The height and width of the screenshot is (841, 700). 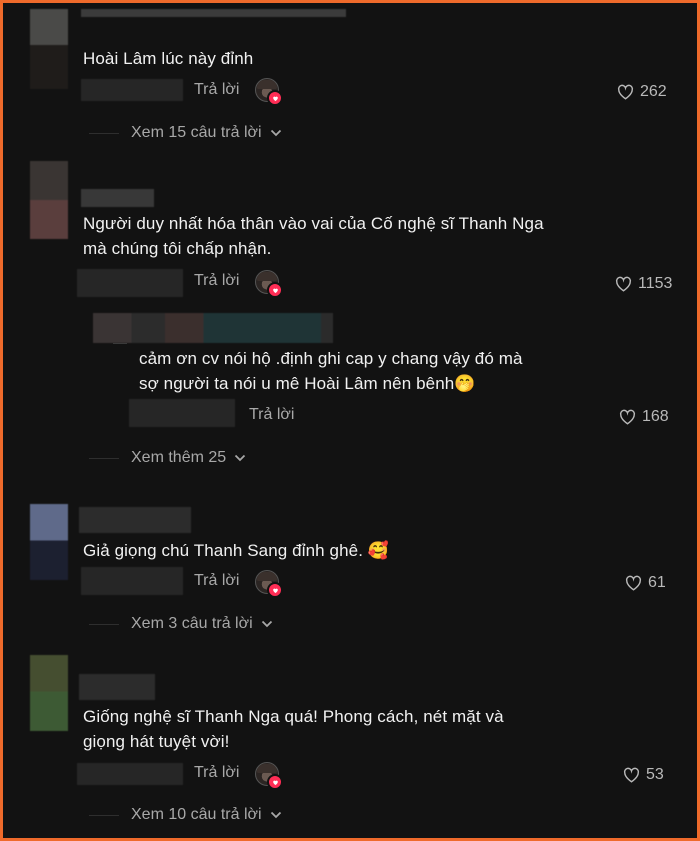 I want to click on view-replies-button: Xem 3 câu trả lời, so click(x=202, y=624).